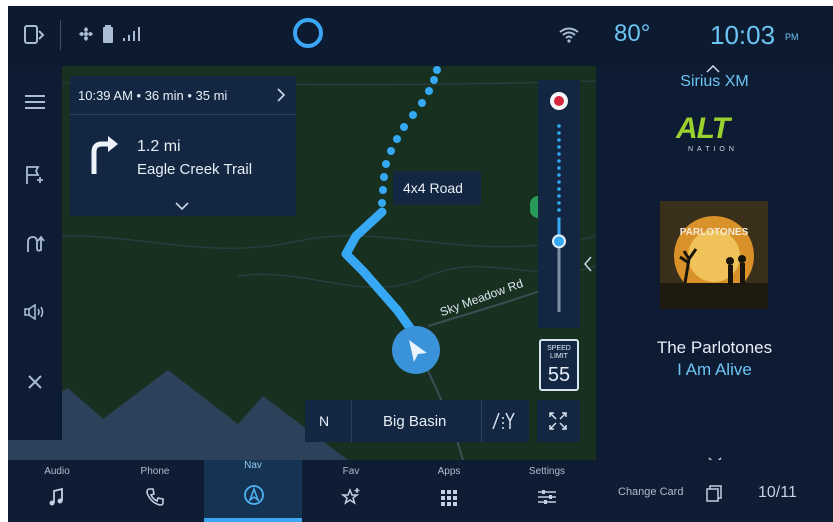 The height and width of the screenshot is (522, 833). What do you see at coordinates (714, 255) in the screenshot?
I see `album-art: PARLOTONES` at bounding box center [714, 255].